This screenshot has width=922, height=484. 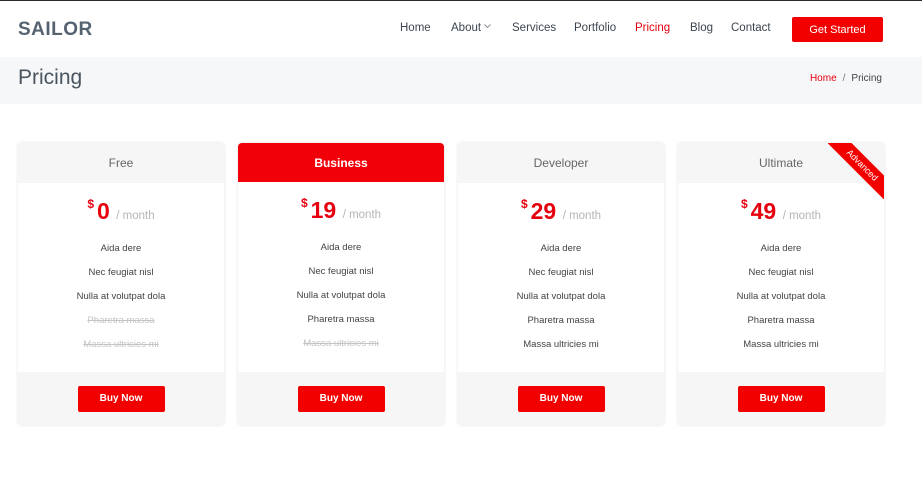 What do you see at coordinates (55, 30) in the screenshot?
I see `site-logo: SAILOR` at bounding box center [55, 30].